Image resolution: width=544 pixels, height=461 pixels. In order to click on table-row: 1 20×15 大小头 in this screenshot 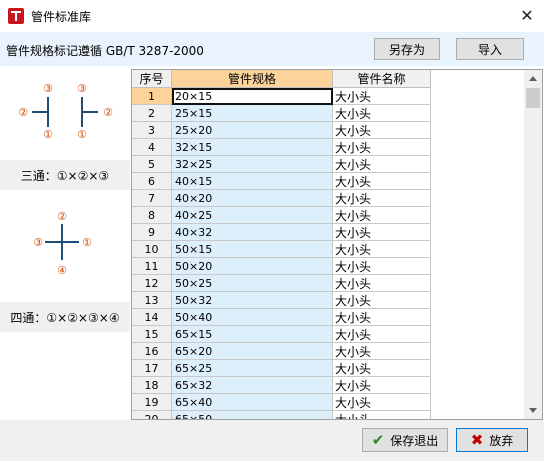, I will do `click(281, 96)`.